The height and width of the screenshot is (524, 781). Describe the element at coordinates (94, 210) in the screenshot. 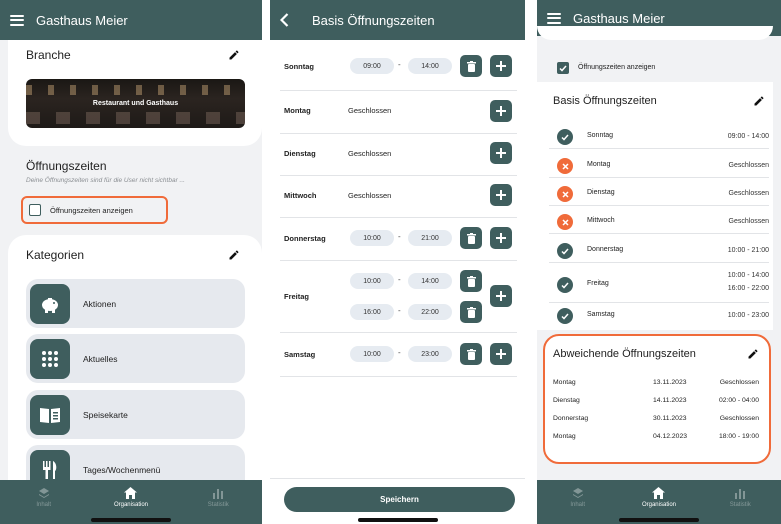

I see `show-opening-hours-checkbox-row: Öffnungszeiten anzeigen` at that location.